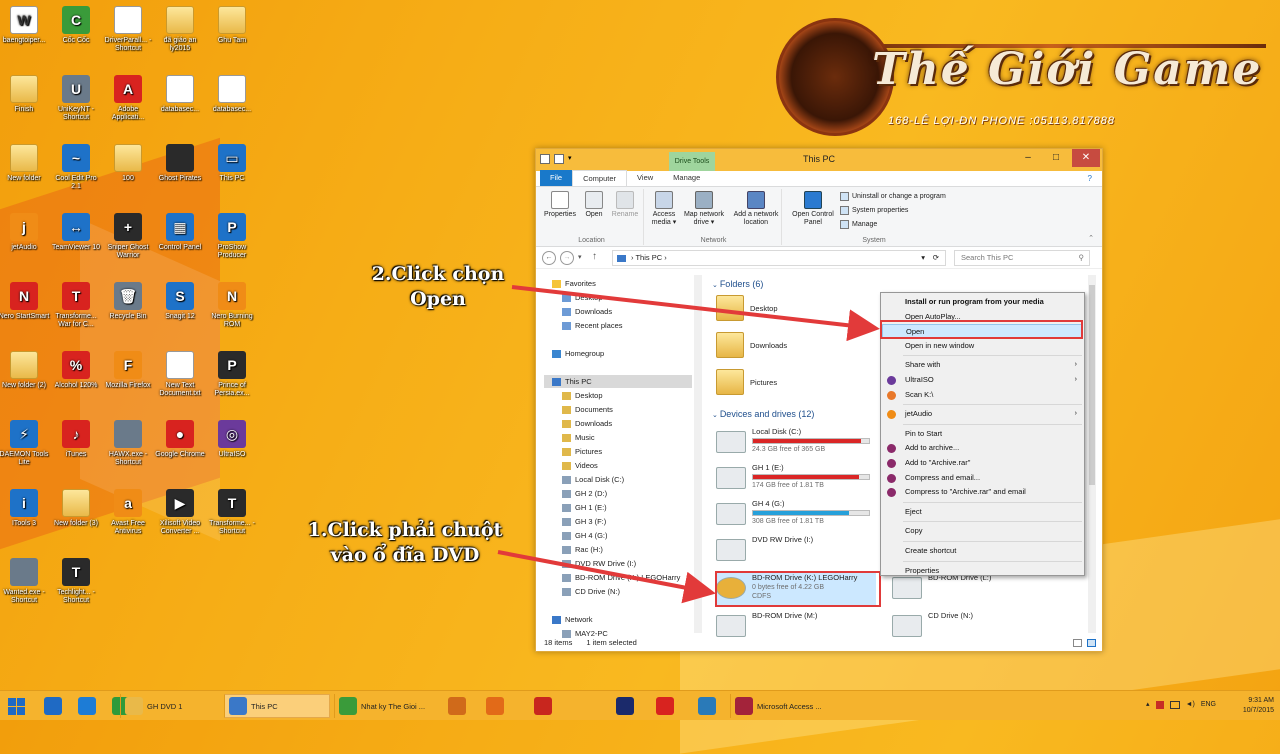 The image size is (1280, 754). Describe the element at coordinates (756, 209) in the screenshot. I see `add-network-location-button: Add a network location` at that location.